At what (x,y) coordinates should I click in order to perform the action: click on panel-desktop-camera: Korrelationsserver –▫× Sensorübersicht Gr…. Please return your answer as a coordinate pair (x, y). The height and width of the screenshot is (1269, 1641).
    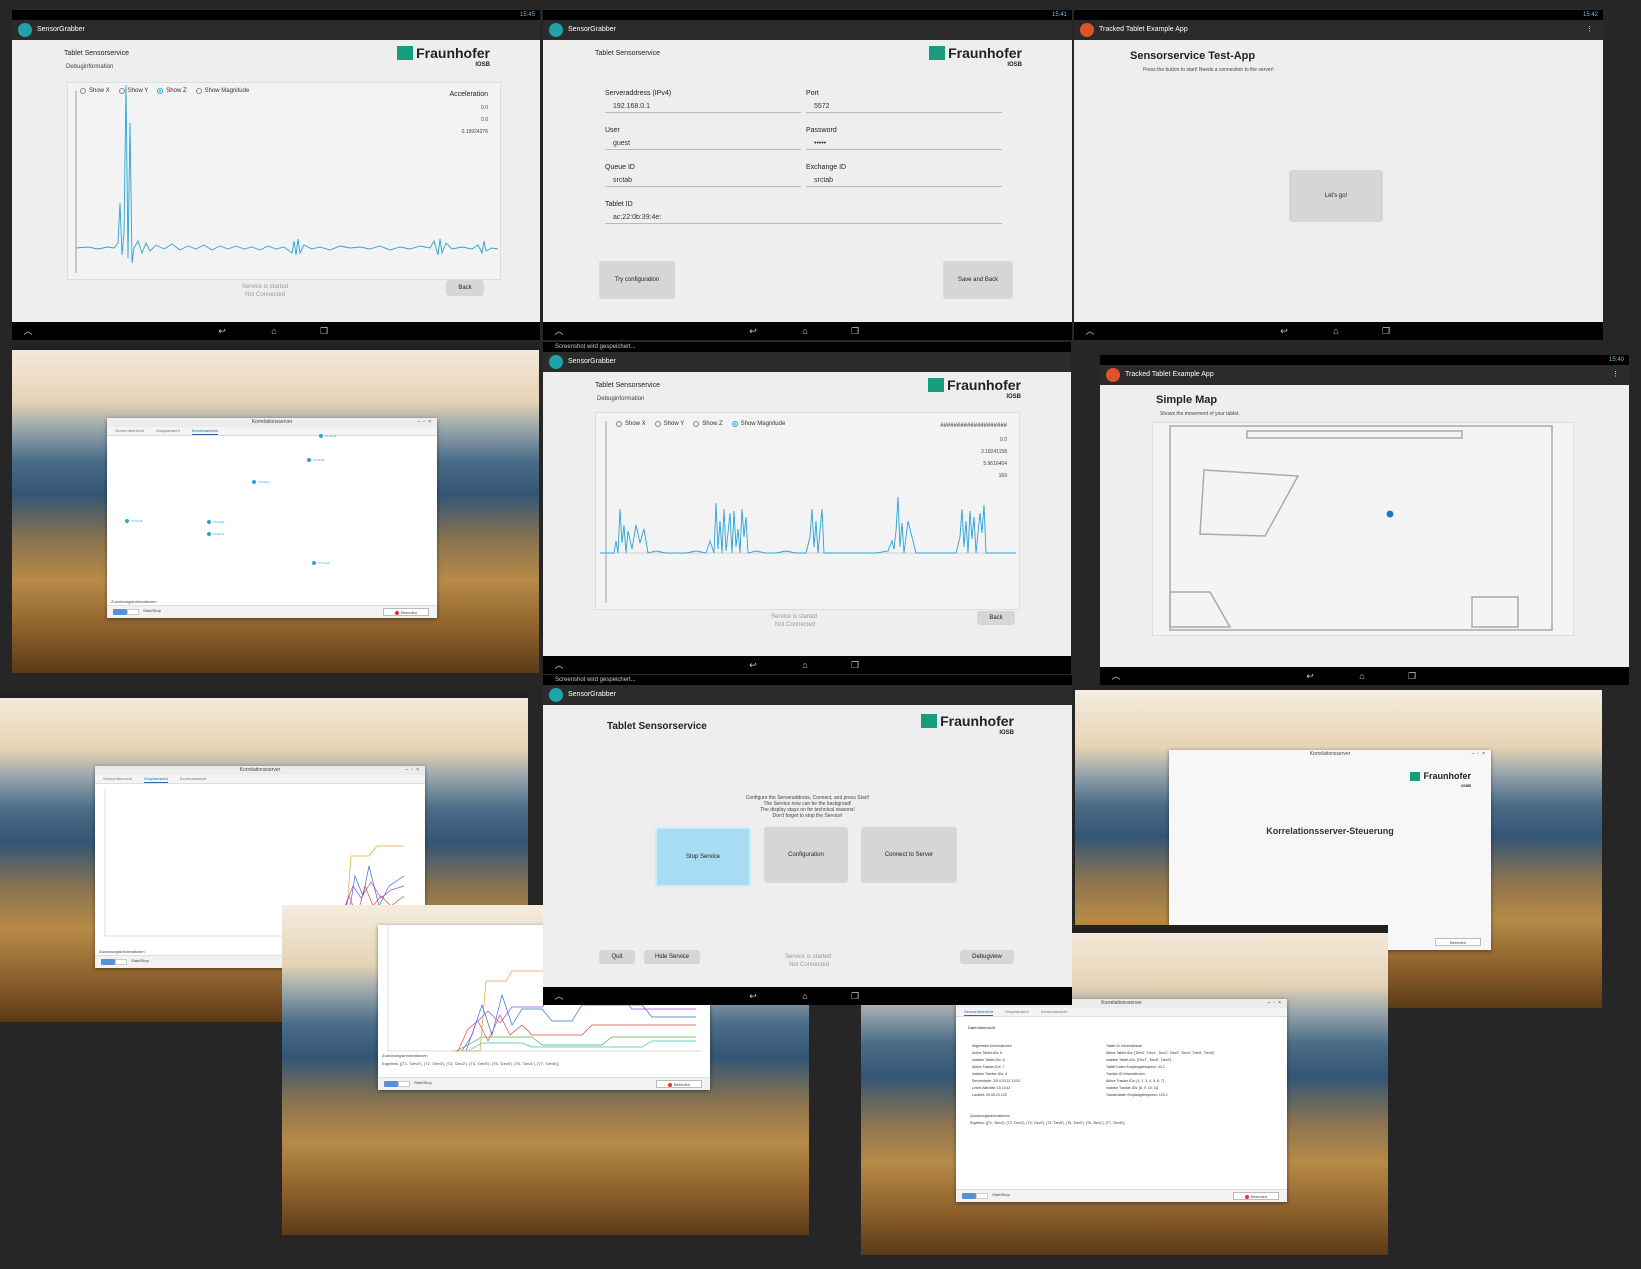
    Looking at the image, I should click on (275, 507).